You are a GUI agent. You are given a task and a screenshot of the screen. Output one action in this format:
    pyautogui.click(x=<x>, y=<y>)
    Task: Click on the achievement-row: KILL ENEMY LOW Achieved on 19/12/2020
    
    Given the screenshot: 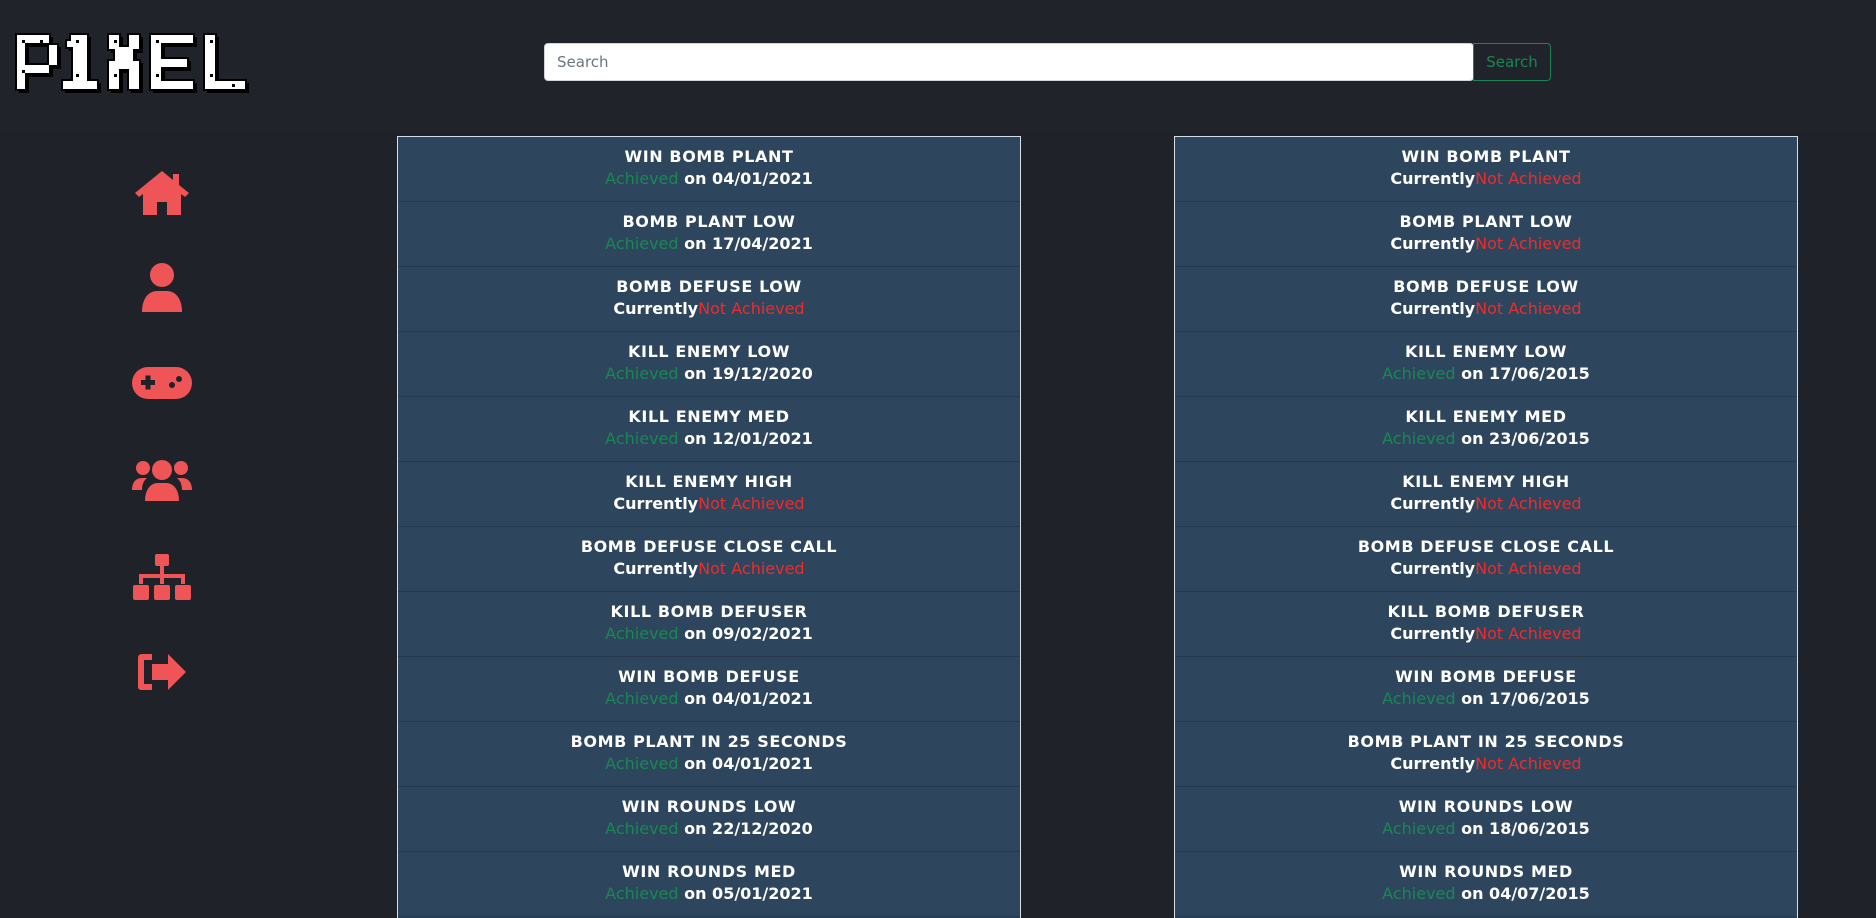 What is the action you would take?
    pyautogui.click(x=709, y=364)
    